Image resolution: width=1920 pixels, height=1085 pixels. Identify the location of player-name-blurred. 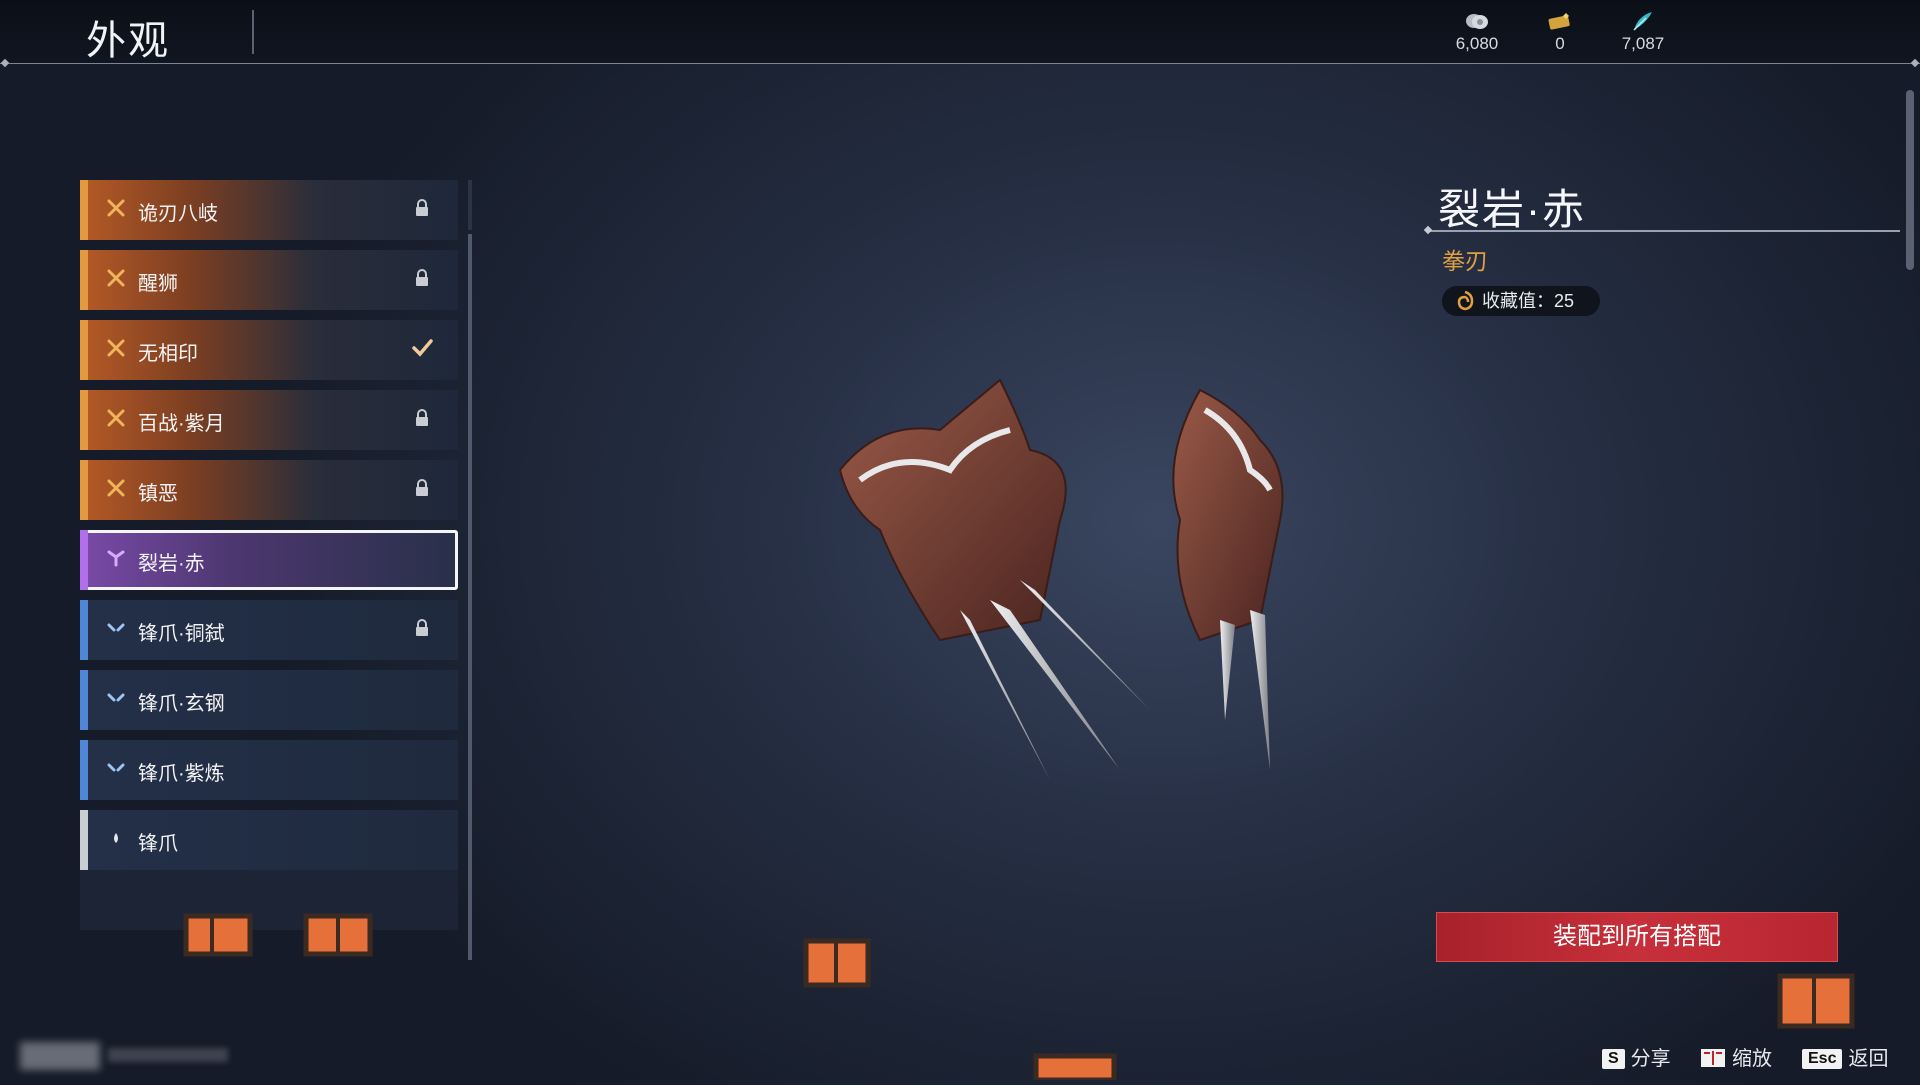
(60, 1056).